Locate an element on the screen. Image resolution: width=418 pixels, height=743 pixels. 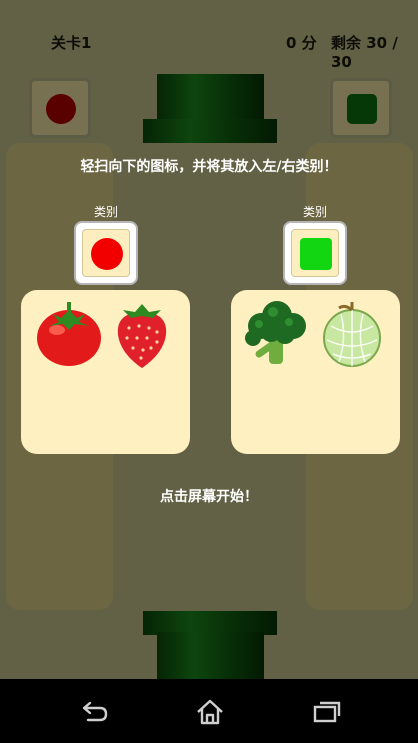
home-icon is located at coordinates (210, 712).